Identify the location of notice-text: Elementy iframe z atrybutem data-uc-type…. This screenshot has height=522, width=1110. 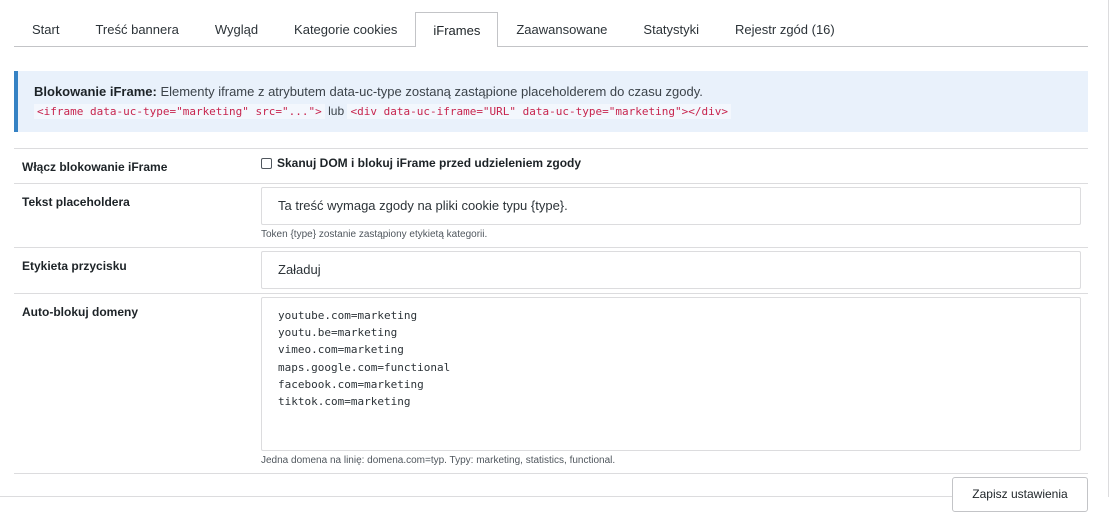
(431, 91).